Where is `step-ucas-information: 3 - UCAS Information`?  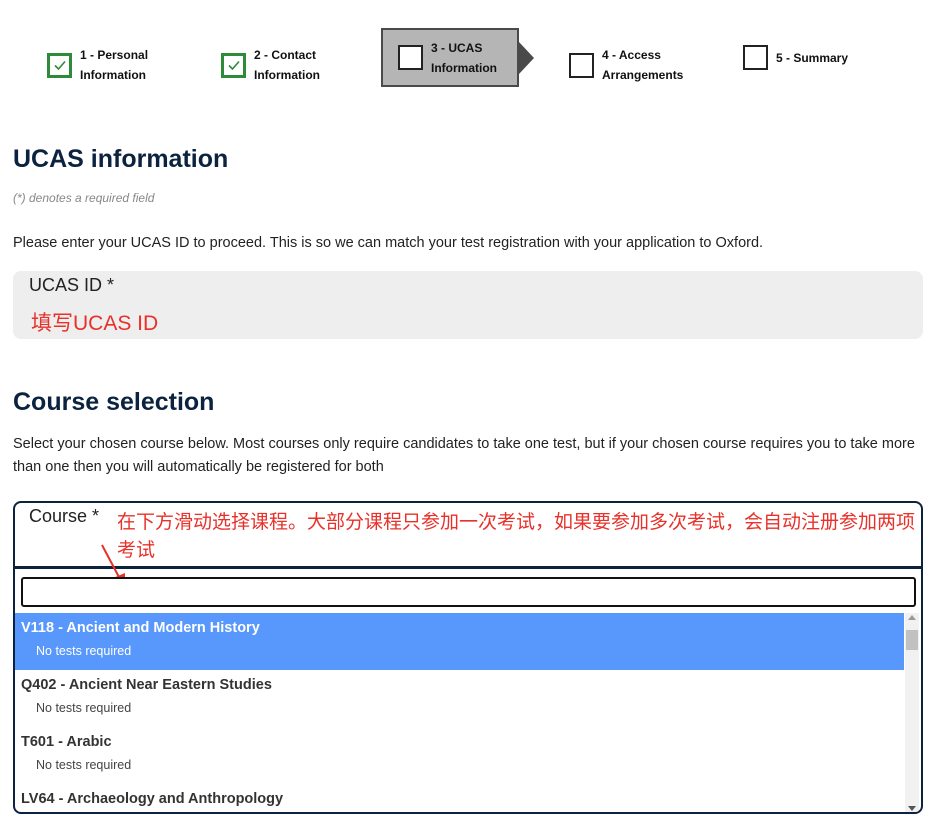 step-ucas-information: 3 - UCAS Information is located at coordinates (457, 57).